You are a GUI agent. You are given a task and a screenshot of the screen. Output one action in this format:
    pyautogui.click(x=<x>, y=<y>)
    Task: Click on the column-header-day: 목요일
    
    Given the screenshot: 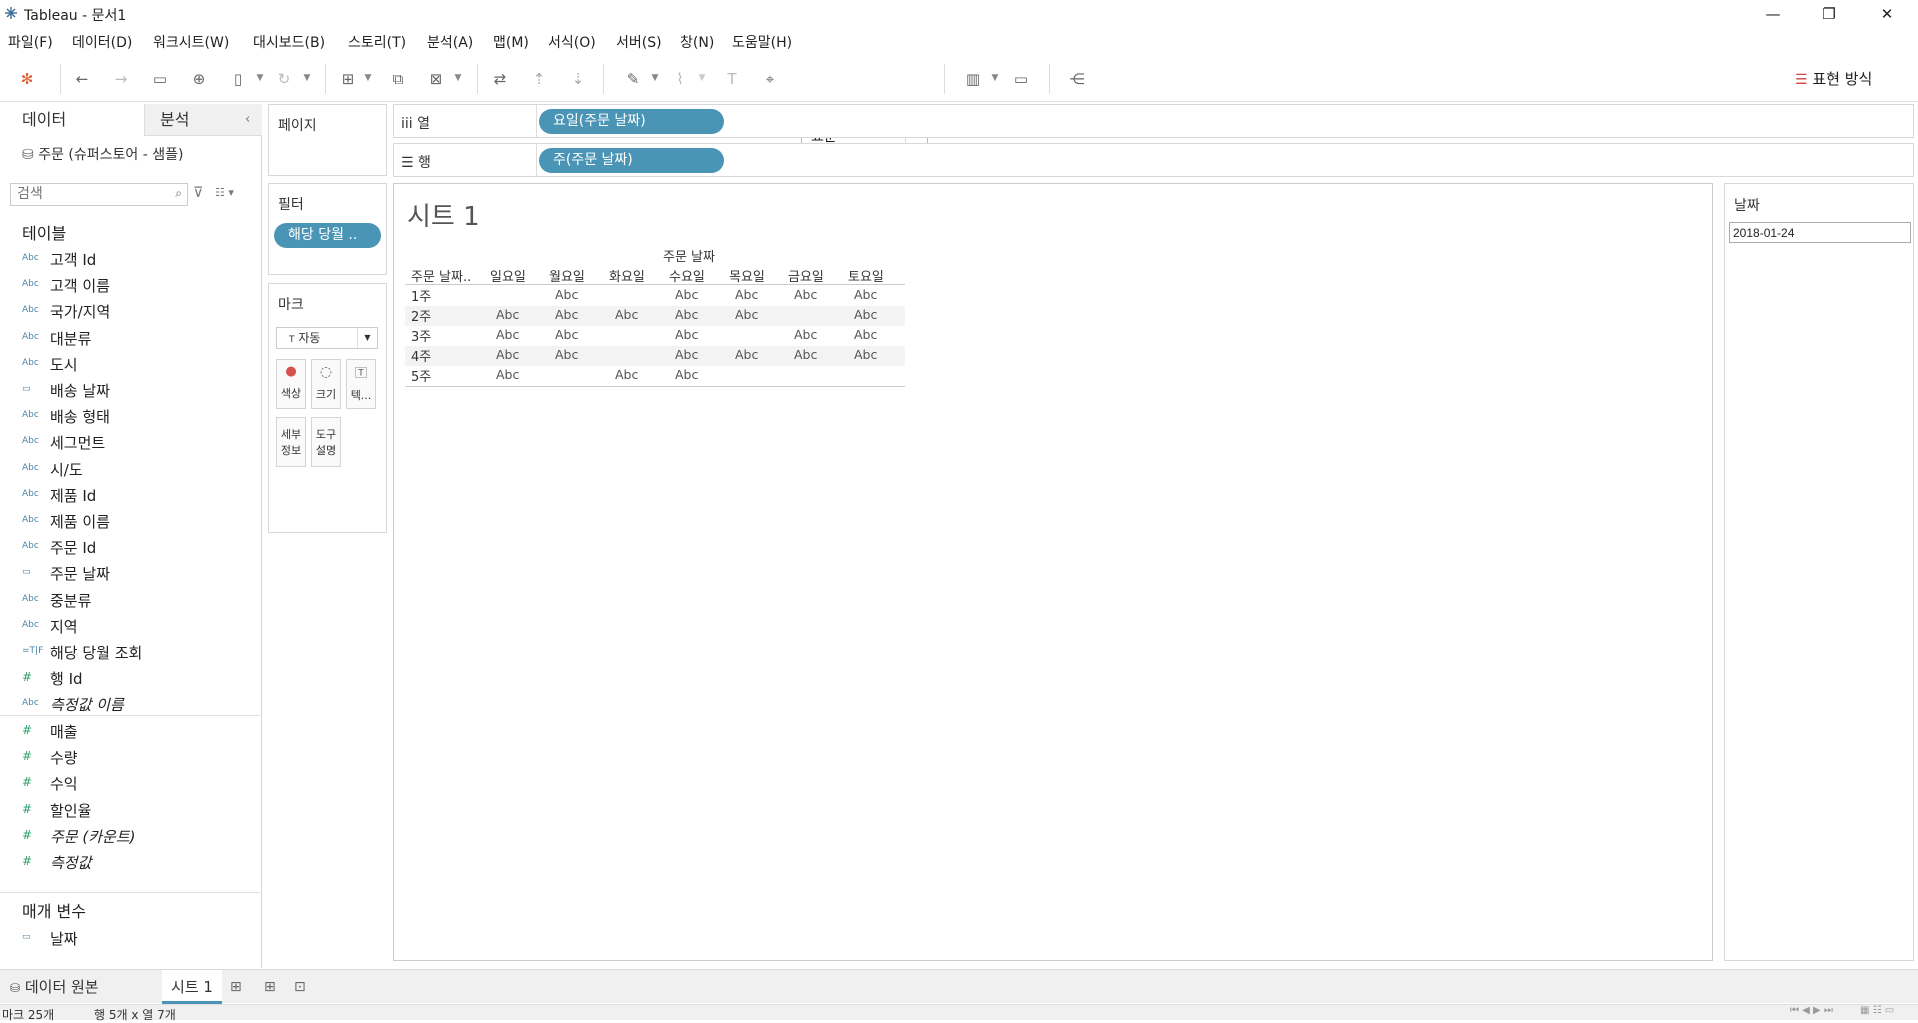 What is the action you would take?
    pyautogui.click(x=747, y=275)
    